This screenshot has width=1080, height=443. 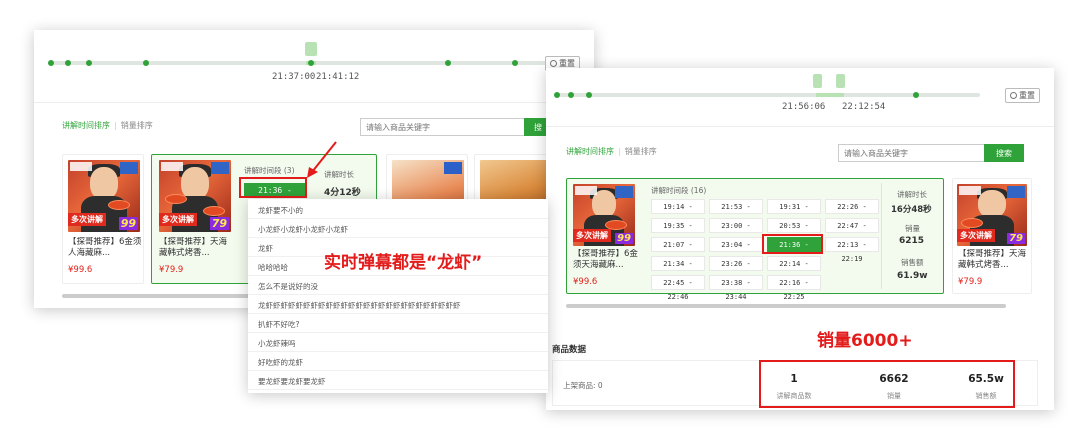 I want to click on reset-button: 重置, so click(x=1022, y=95).